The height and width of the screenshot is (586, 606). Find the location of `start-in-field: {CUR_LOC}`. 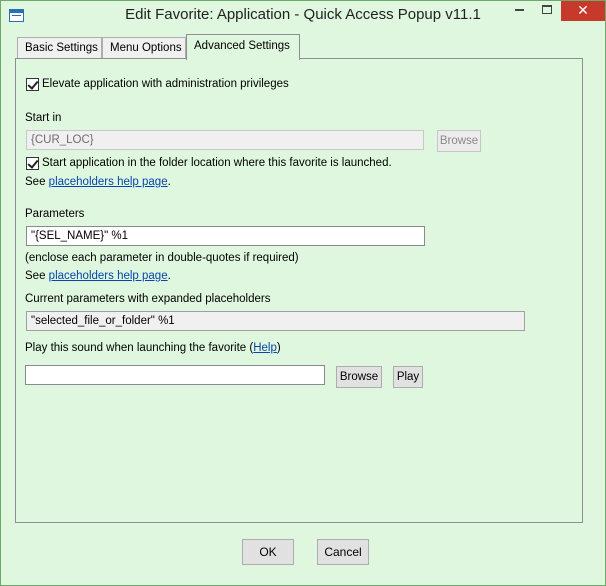

start-in-field: {CUR_LOC} is located at coordinates (225, 140).